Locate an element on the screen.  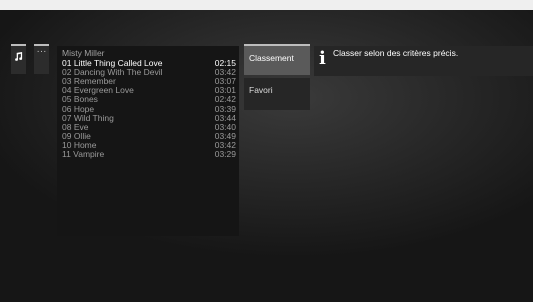
music-category-tab is located at coordinates (18, 60).